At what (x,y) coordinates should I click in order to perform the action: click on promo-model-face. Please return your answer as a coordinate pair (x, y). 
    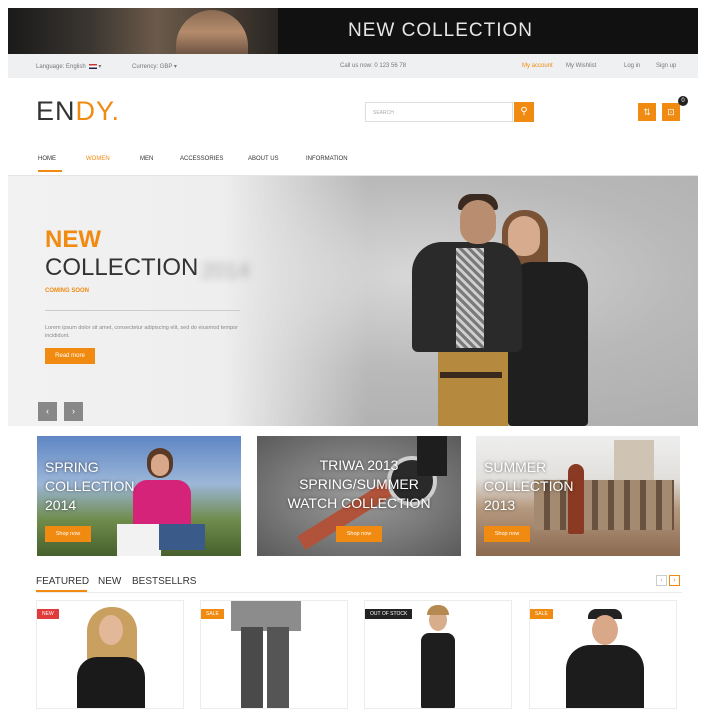
    Looking at the image, I should click on (160, 465).